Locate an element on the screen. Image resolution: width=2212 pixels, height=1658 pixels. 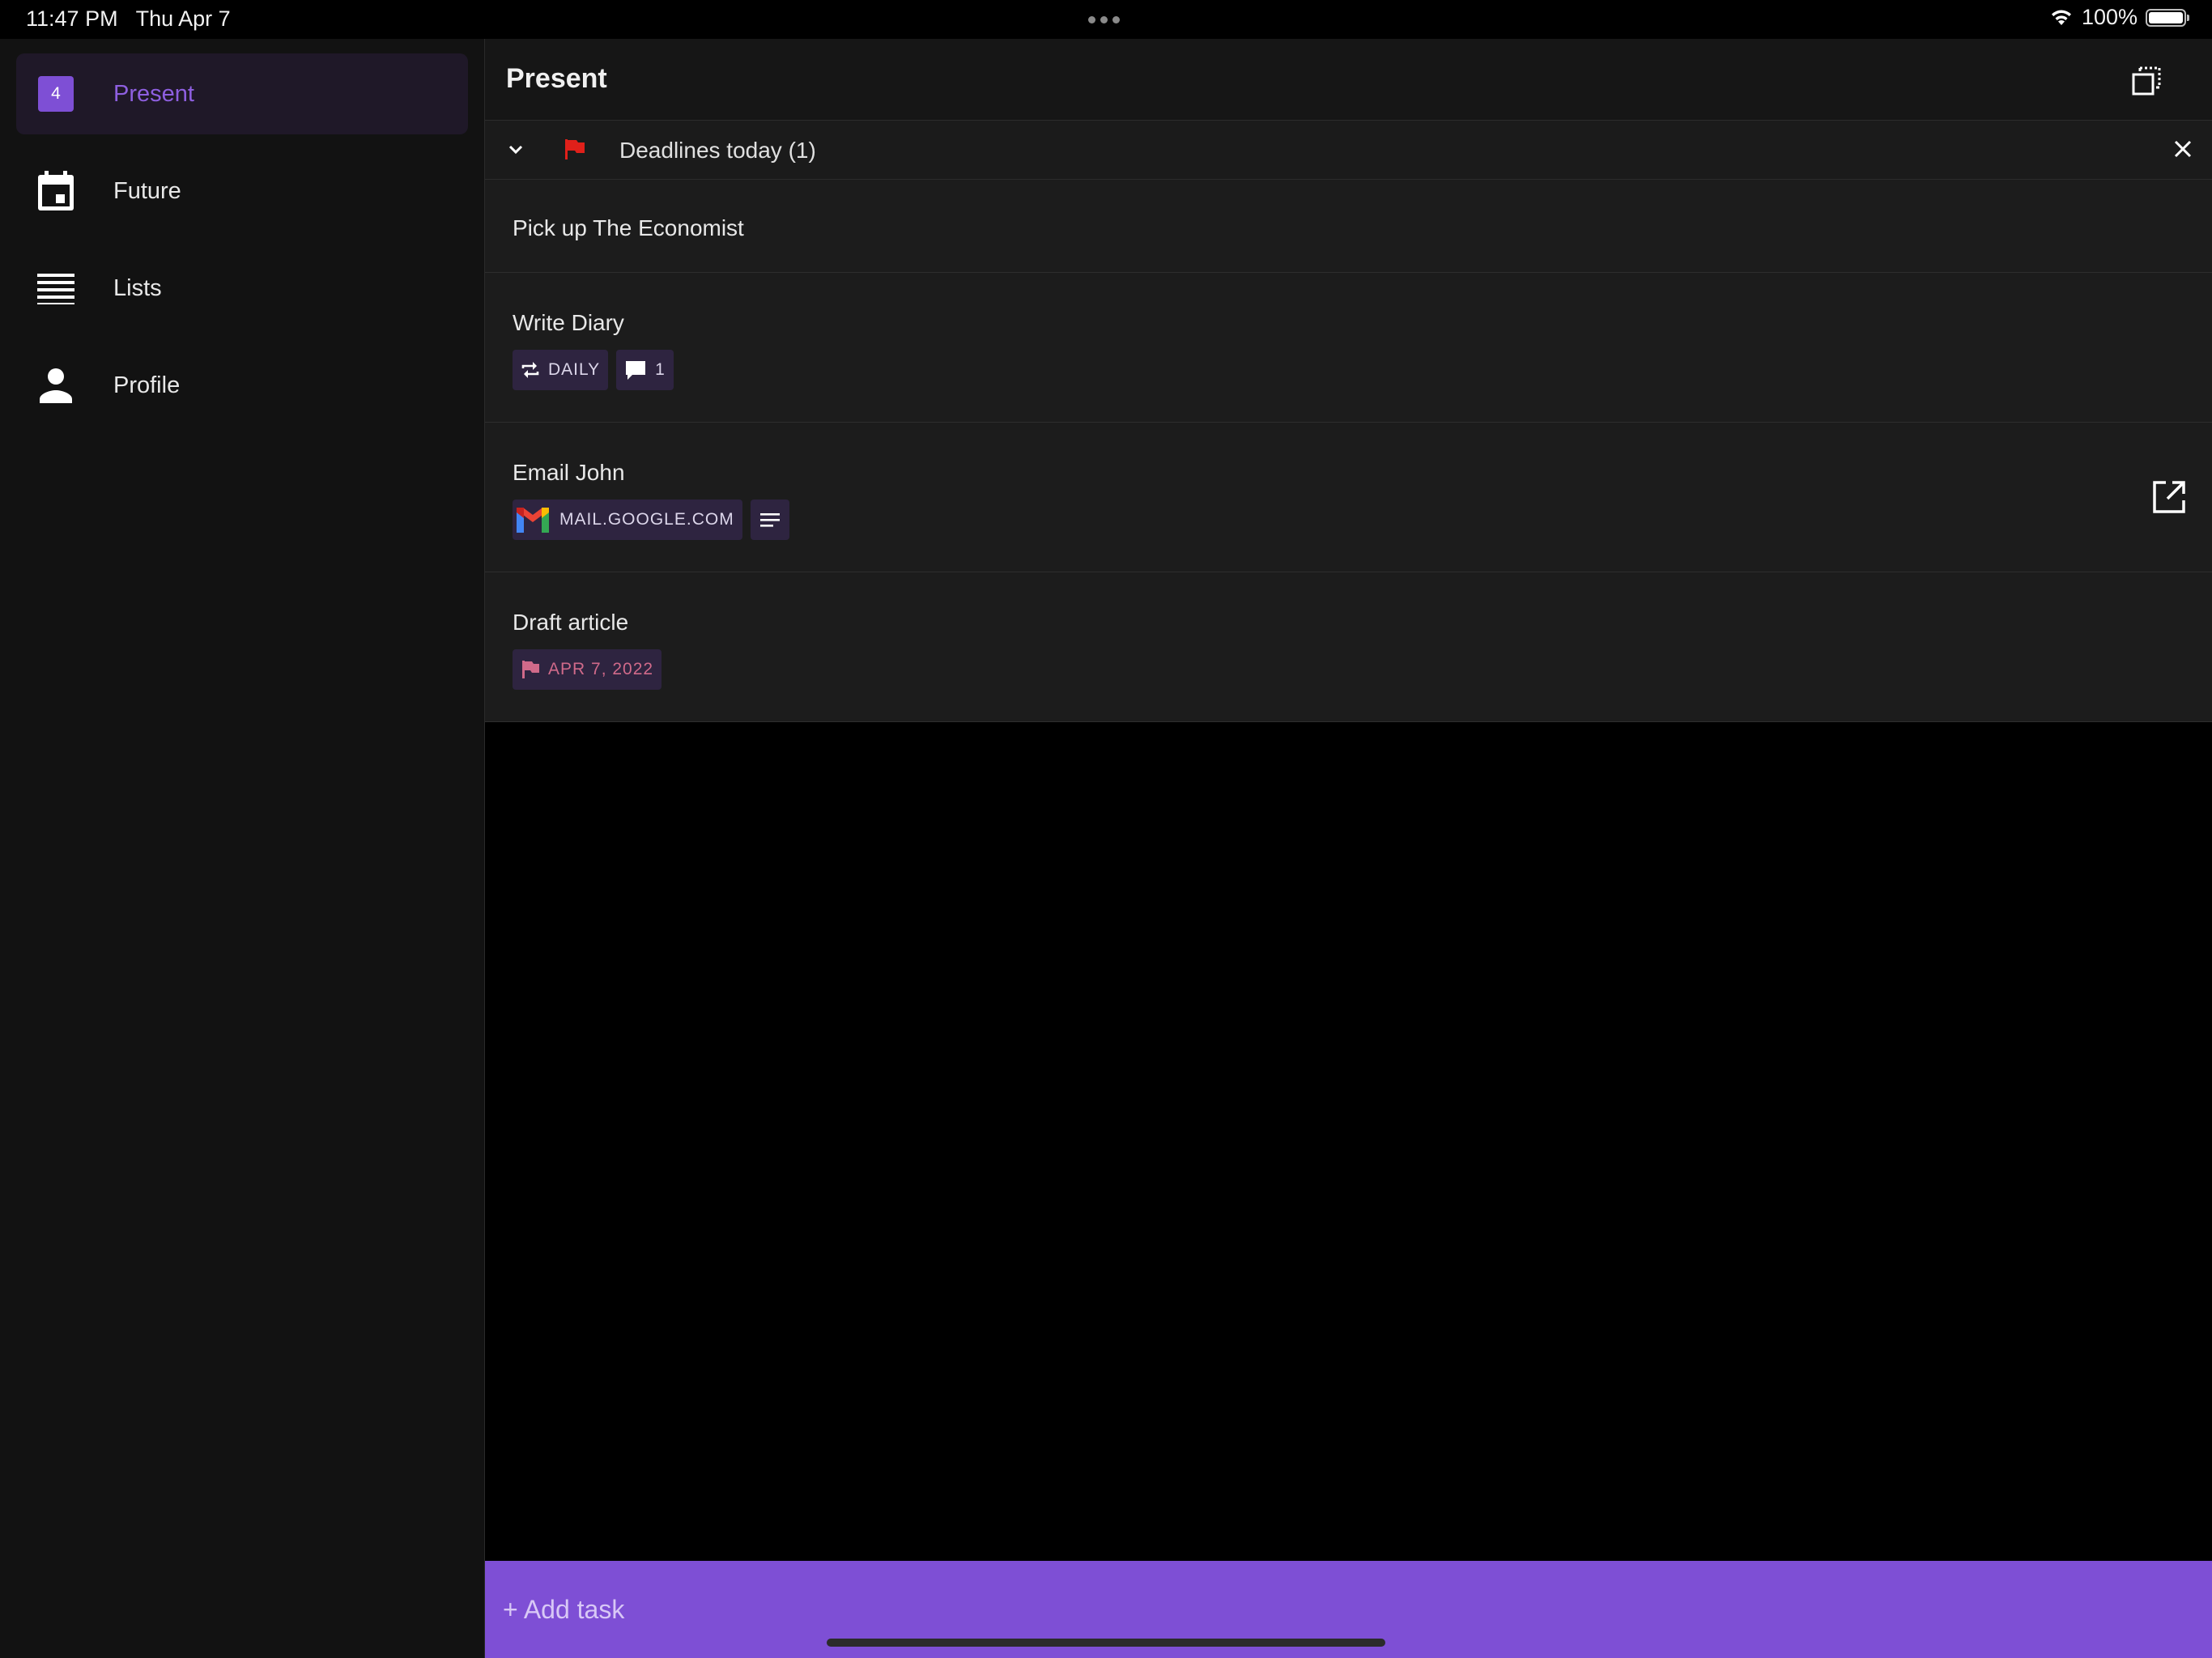
status-right: 100% is located at coordinates (2119, 17).